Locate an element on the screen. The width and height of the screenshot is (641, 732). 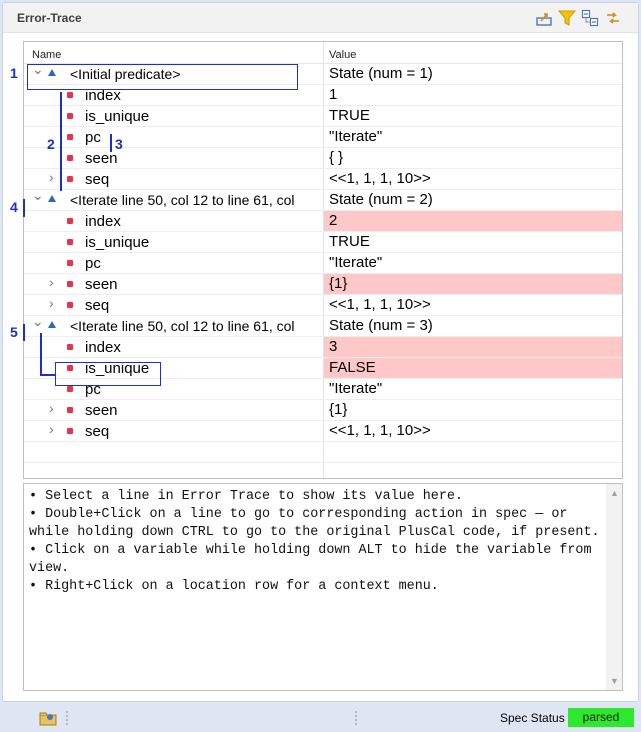
annotation-connector-5-vertical is located at coordinates (41, 354).